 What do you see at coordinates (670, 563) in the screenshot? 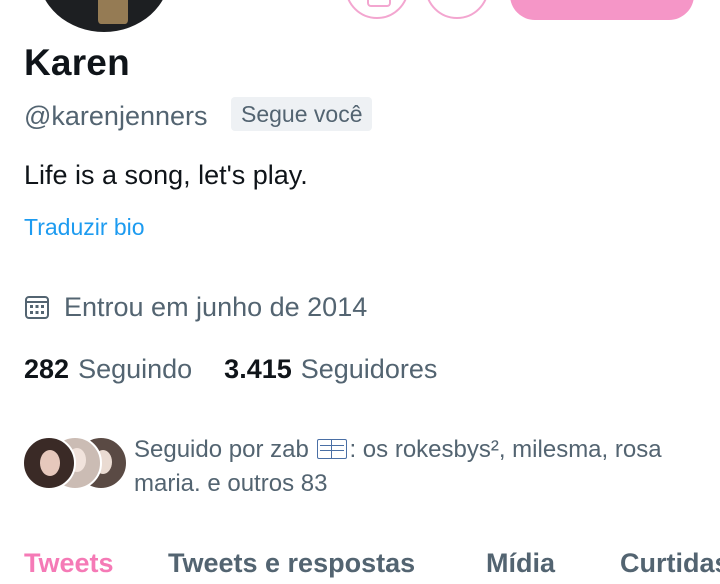
I see `tab-likes: Curtidas` at bounding box center [670, 563].